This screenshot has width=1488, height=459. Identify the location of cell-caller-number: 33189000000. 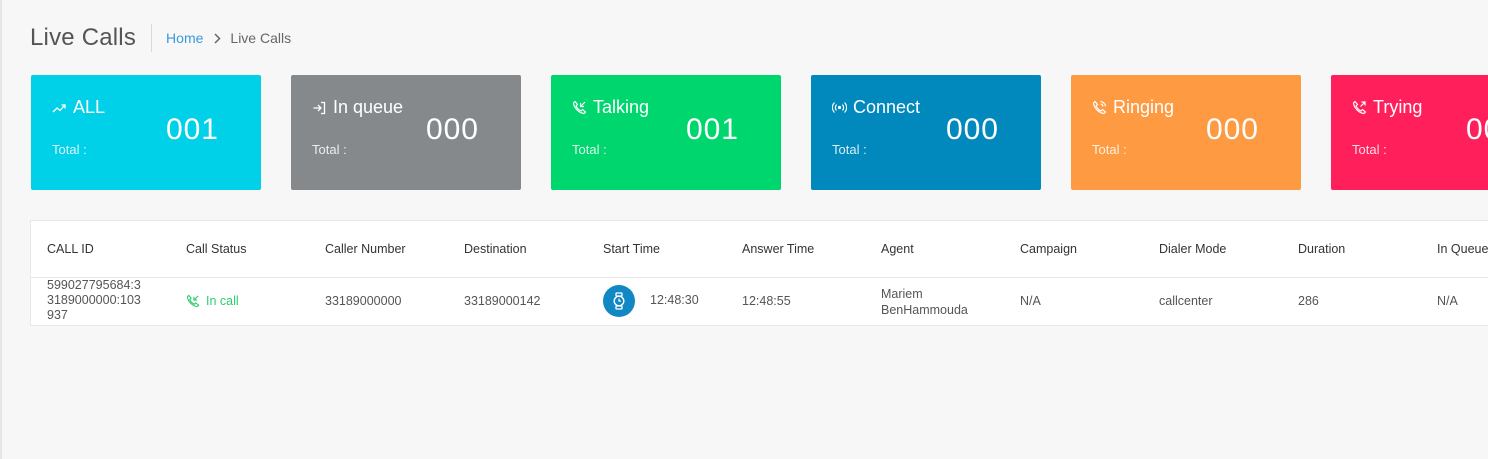
(363, 301).